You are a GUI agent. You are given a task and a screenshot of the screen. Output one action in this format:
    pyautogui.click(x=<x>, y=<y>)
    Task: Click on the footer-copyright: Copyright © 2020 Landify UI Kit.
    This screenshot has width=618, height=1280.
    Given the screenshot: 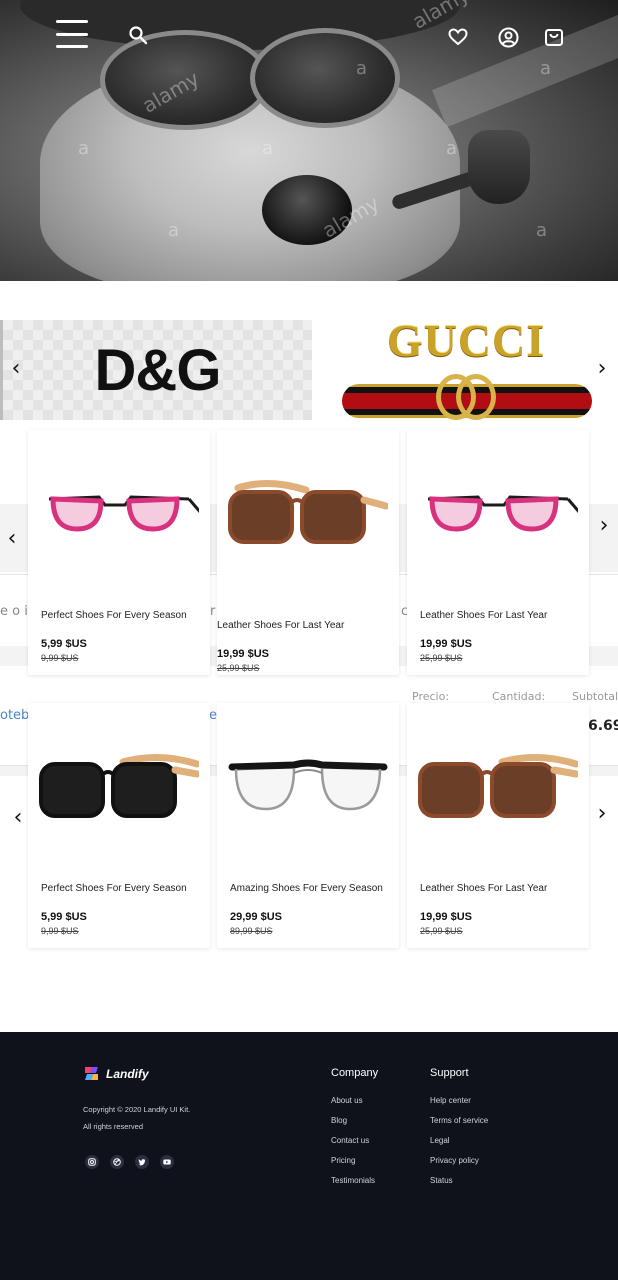 What is the action you would take?
    pyautogui.click(x=137, y=1109)
    